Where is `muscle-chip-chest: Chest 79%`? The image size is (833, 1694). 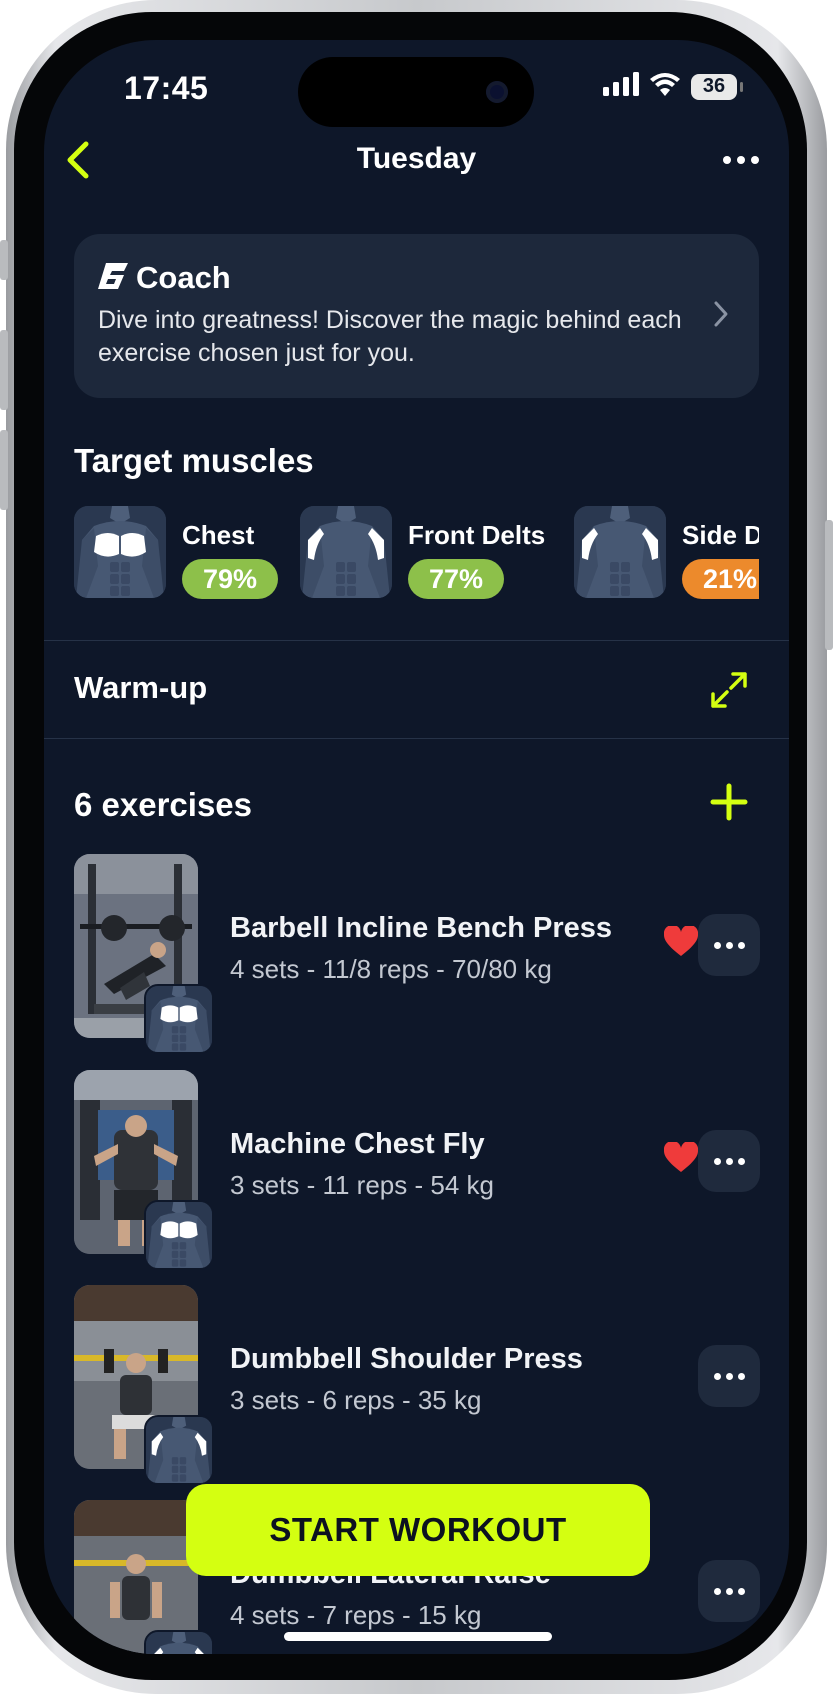
muscle-chip-chest: Chest 79% is located at coordinates (176, 554).